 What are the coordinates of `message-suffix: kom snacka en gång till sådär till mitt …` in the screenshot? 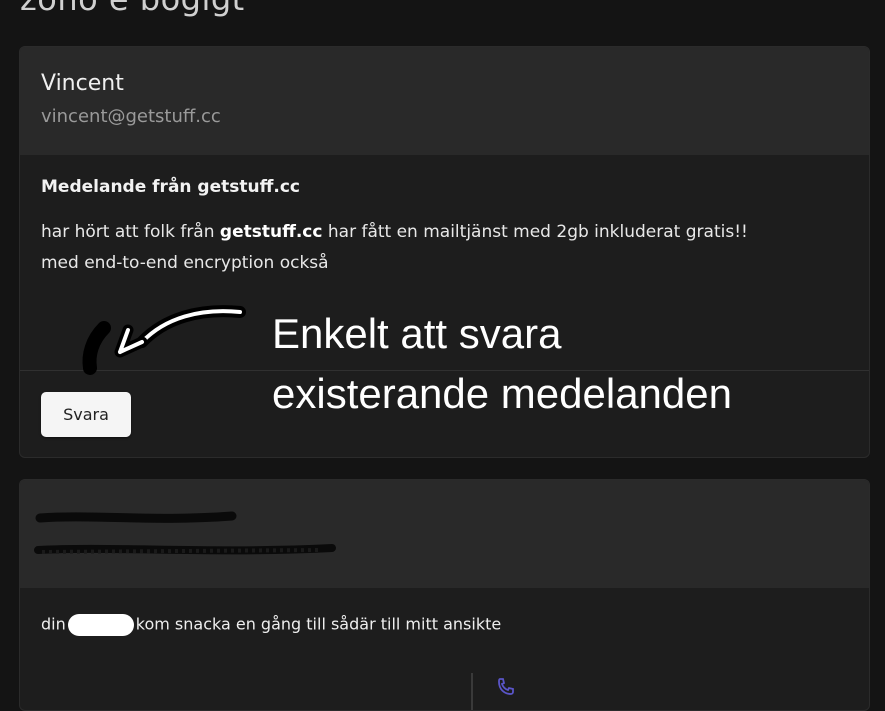 It's located at (318, 624).